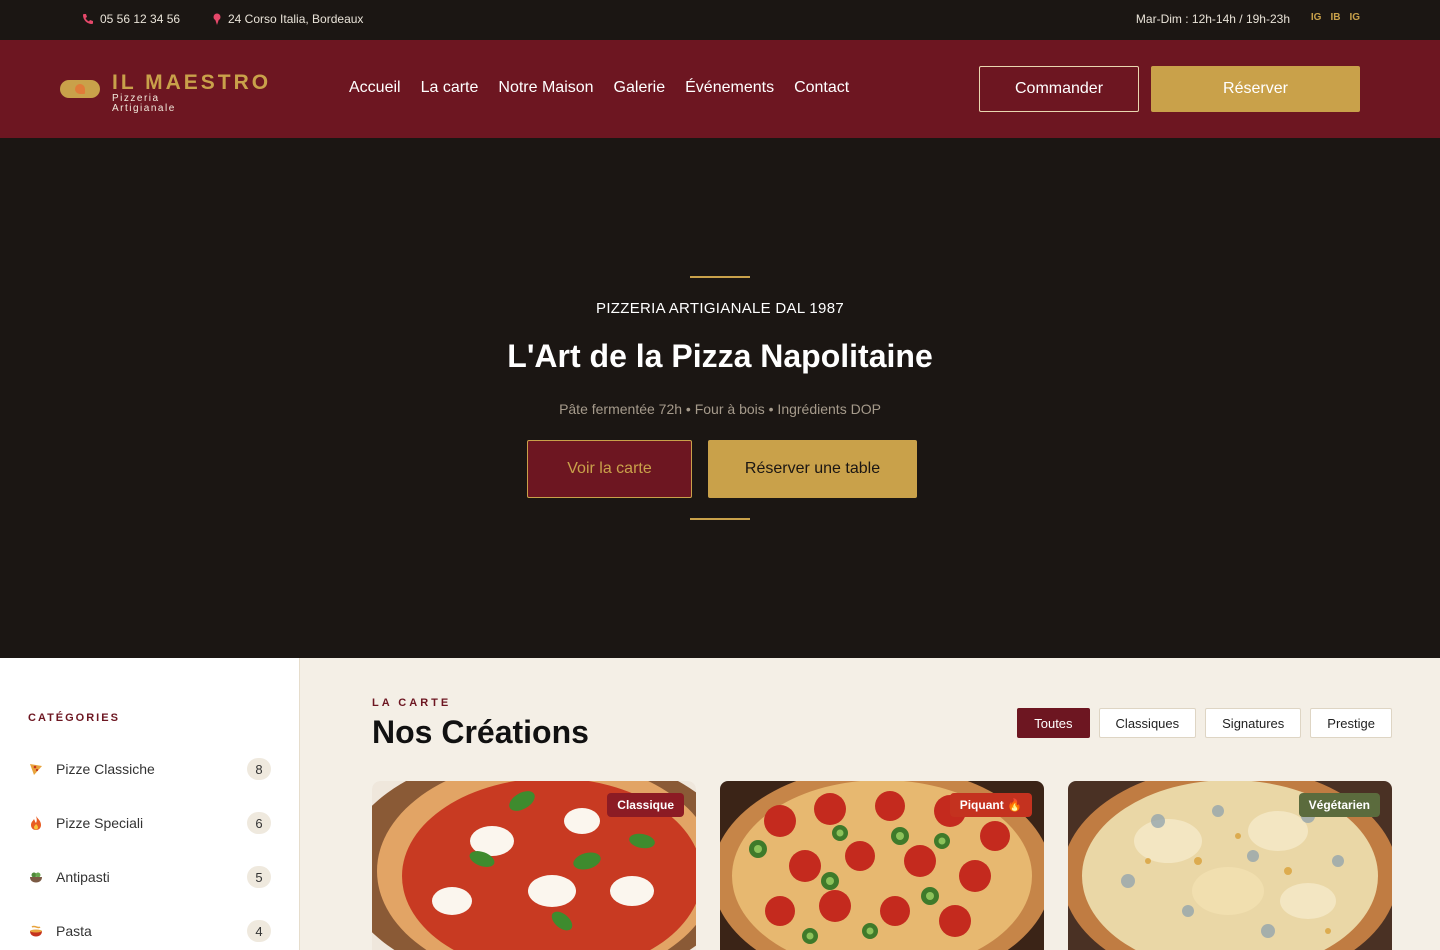  What do you see at coordinates (149, 931) in the screenshot?
I see `category-item-pasta: Pasta 4` at bounding box center [149, 931].